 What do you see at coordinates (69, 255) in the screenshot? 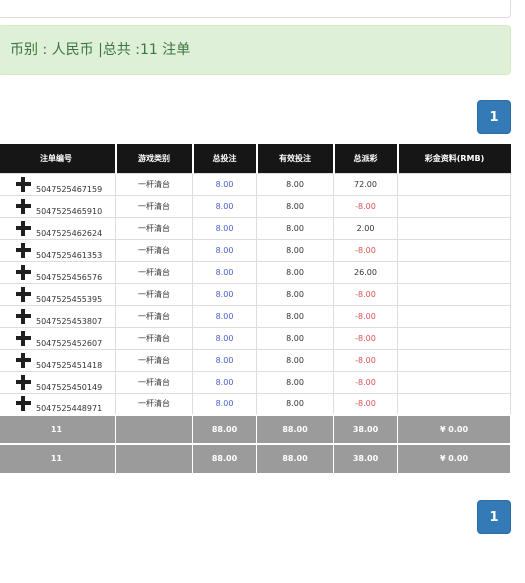
I see `bet-id: 5047525461353` at bounding box center [69, 255].